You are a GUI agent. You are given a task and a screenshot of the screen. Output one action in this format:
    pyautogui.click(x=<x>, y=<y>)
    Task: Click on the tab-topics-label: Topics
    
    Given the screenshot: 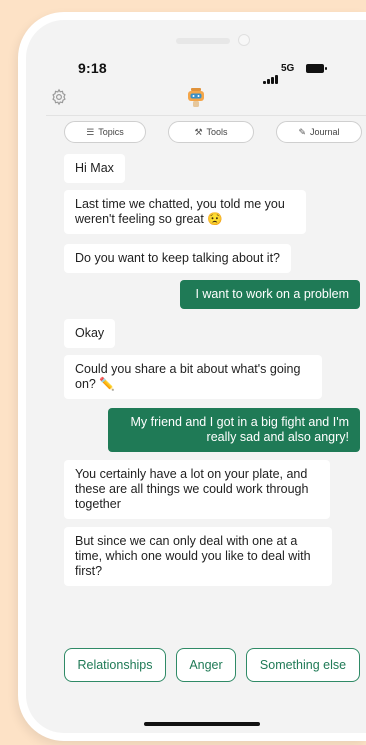 What is the action you would take?
    pyautogui.click(x=111, y=132)
    